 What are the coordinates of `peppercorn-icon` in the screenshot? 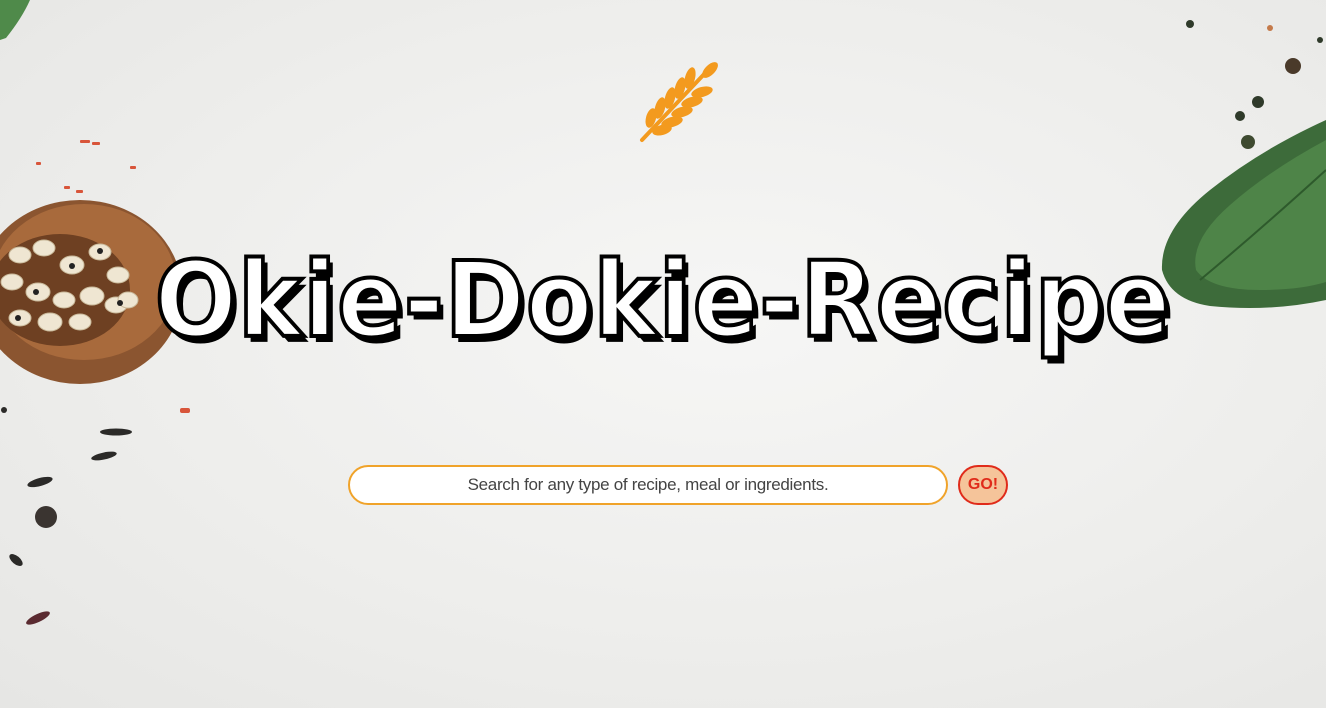 It's located at (1254, 84).